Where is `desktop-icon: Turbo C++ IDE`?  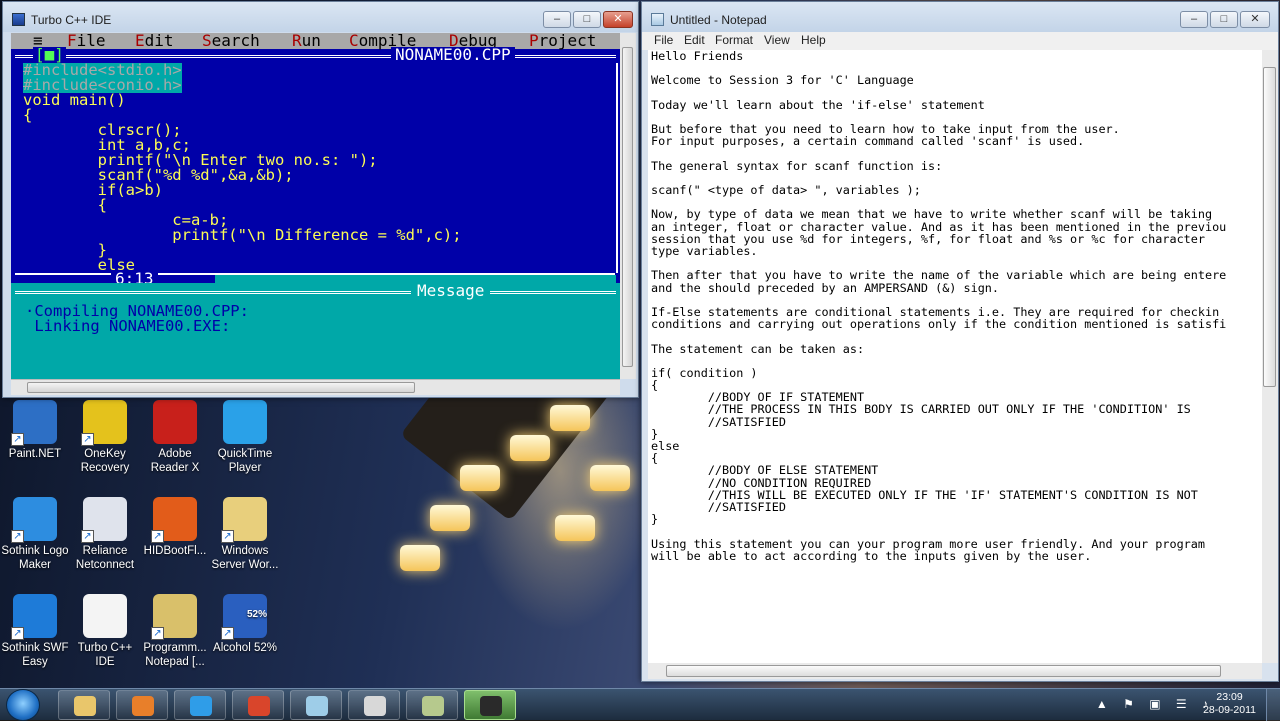 desktop-icon: Turbo C++ IDE is located at coordinates (105, 631).